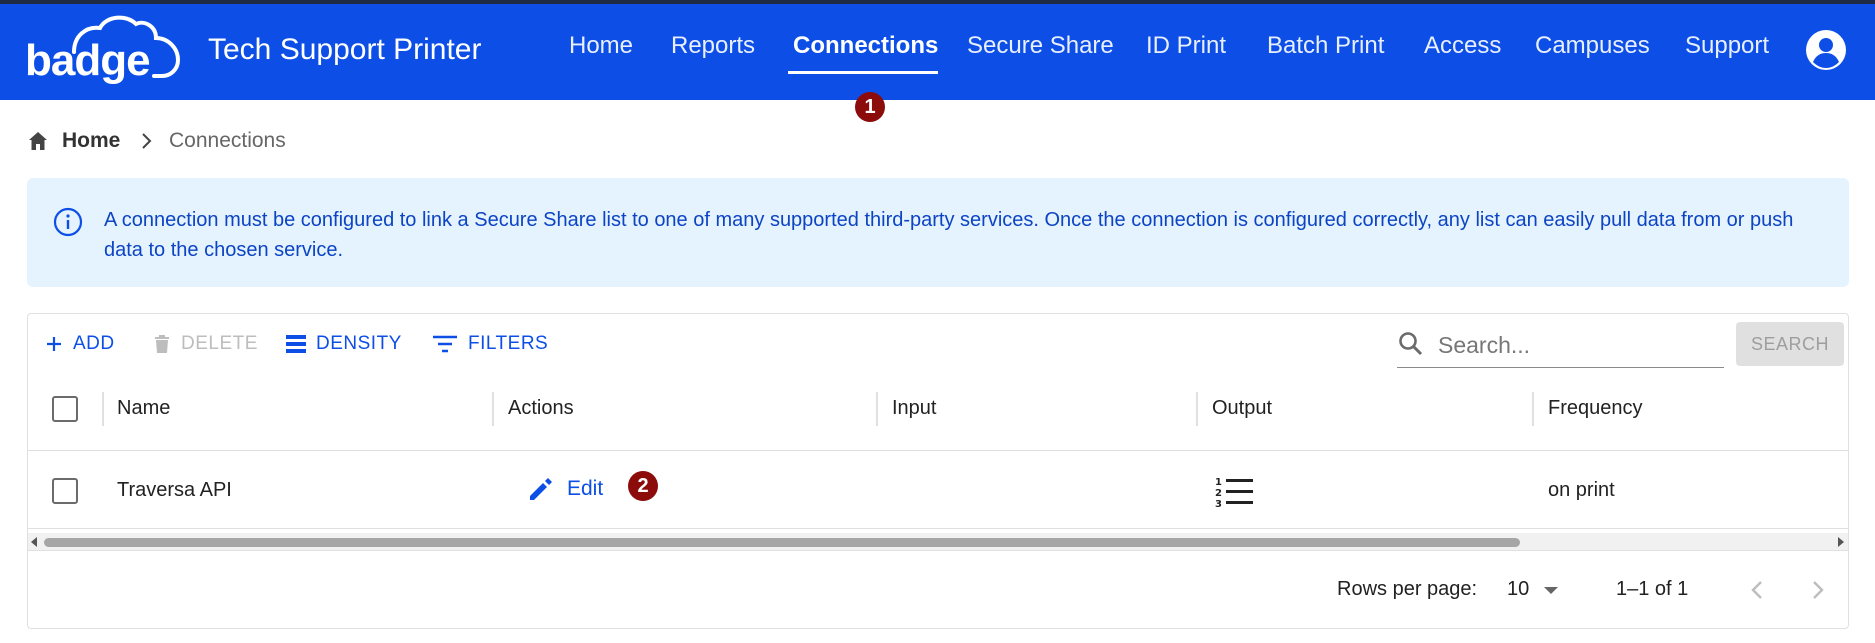 The height and width of the screenshot is (643, 1875). Describe the element at coordinates (865, 46) in the screenshot. I see `nav-connections: Connections` at that location.